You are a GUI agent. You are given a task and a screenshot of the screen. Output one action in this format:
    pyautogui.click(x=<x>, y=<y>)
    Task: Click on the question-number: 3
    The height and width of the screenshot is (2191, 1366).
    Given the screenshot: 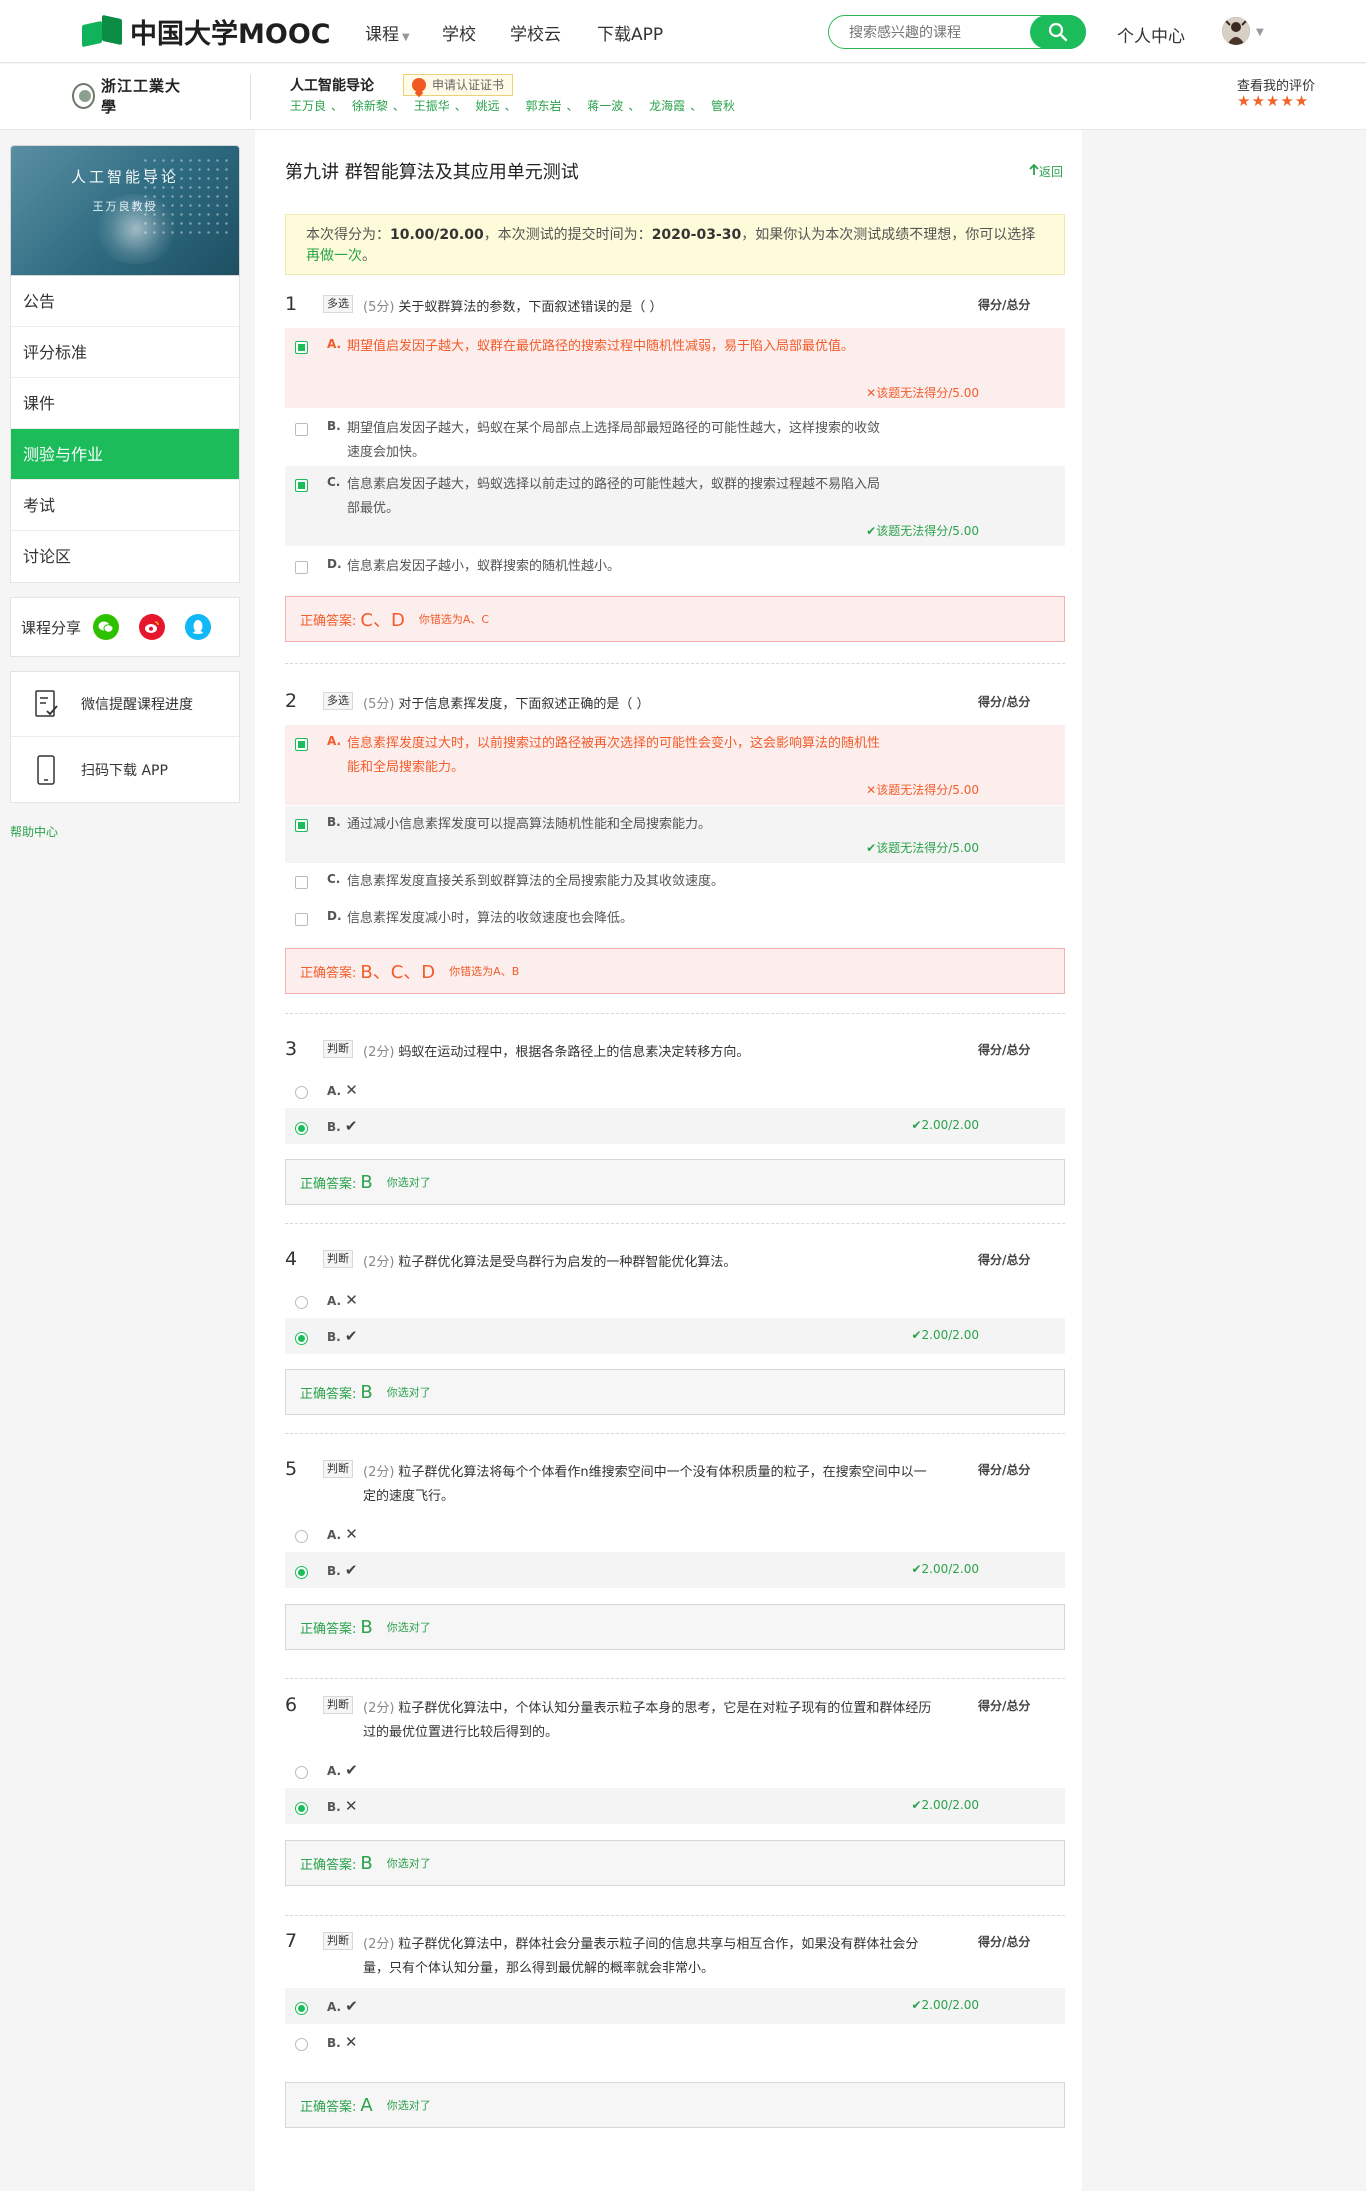 What is the action you would take?
    pyautogui.click(x=291, y=1049)
    